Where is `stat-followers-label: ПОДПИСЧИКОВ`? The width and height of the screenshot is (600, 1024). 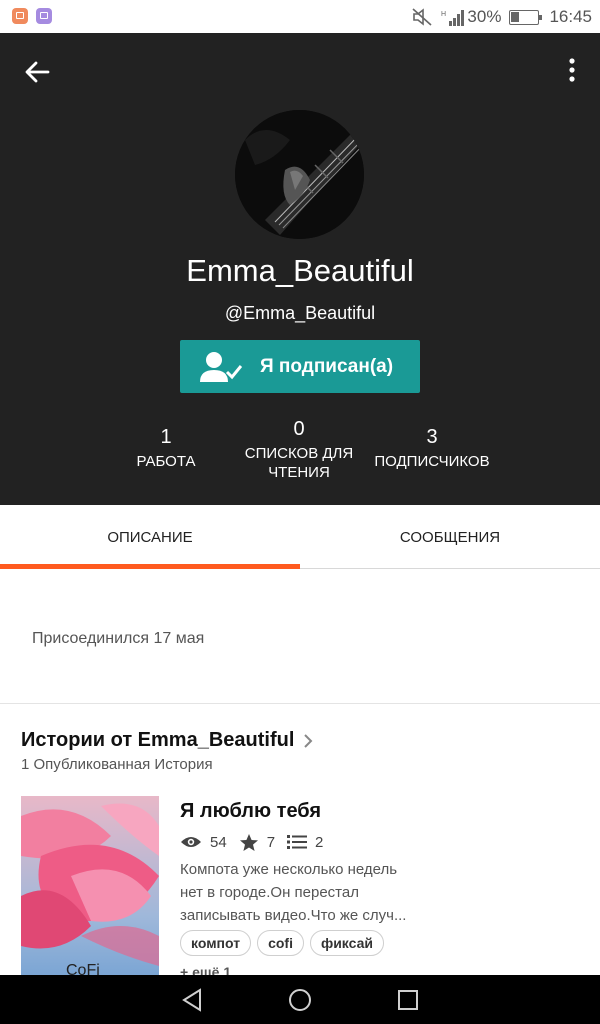
stat-followers-label: ПОДПИСЧИКОВ is located at coordinates (432, 461).